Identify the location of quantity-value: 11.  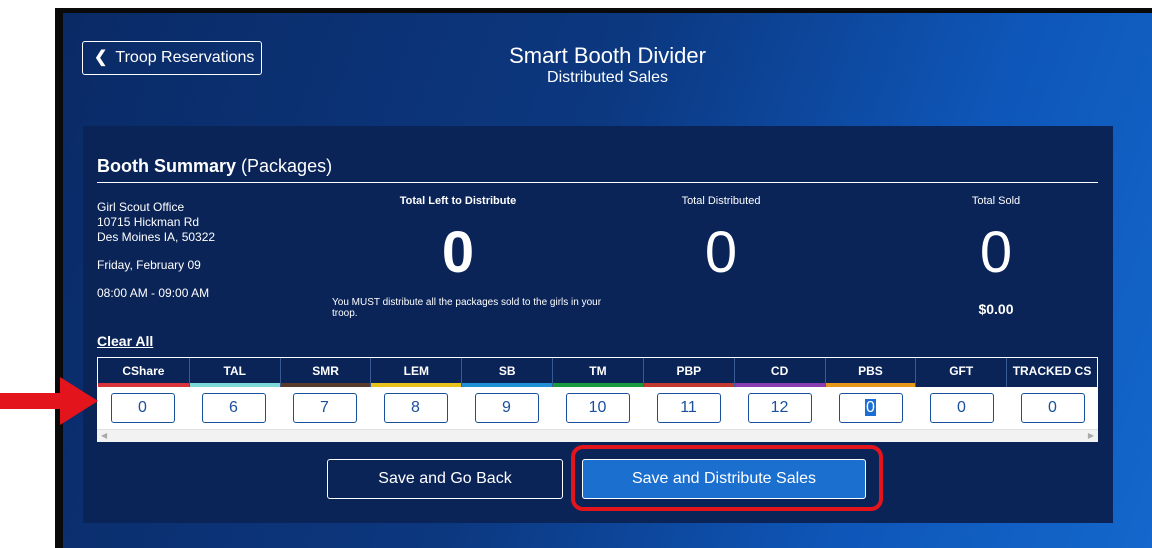
(688, 407).